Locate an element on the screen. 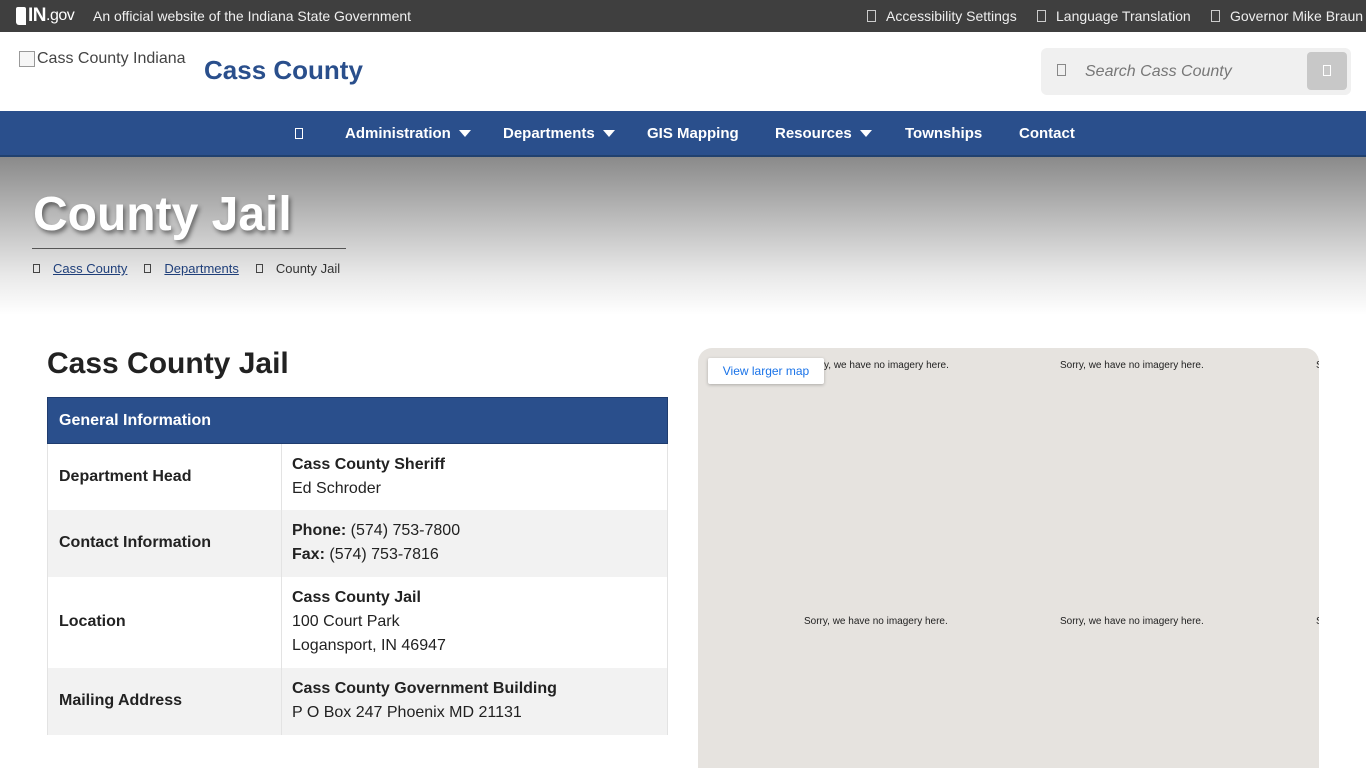 The image size is (1366, 768). governor-label: Governor Mike Braun is located at coordinates (1297, 16).